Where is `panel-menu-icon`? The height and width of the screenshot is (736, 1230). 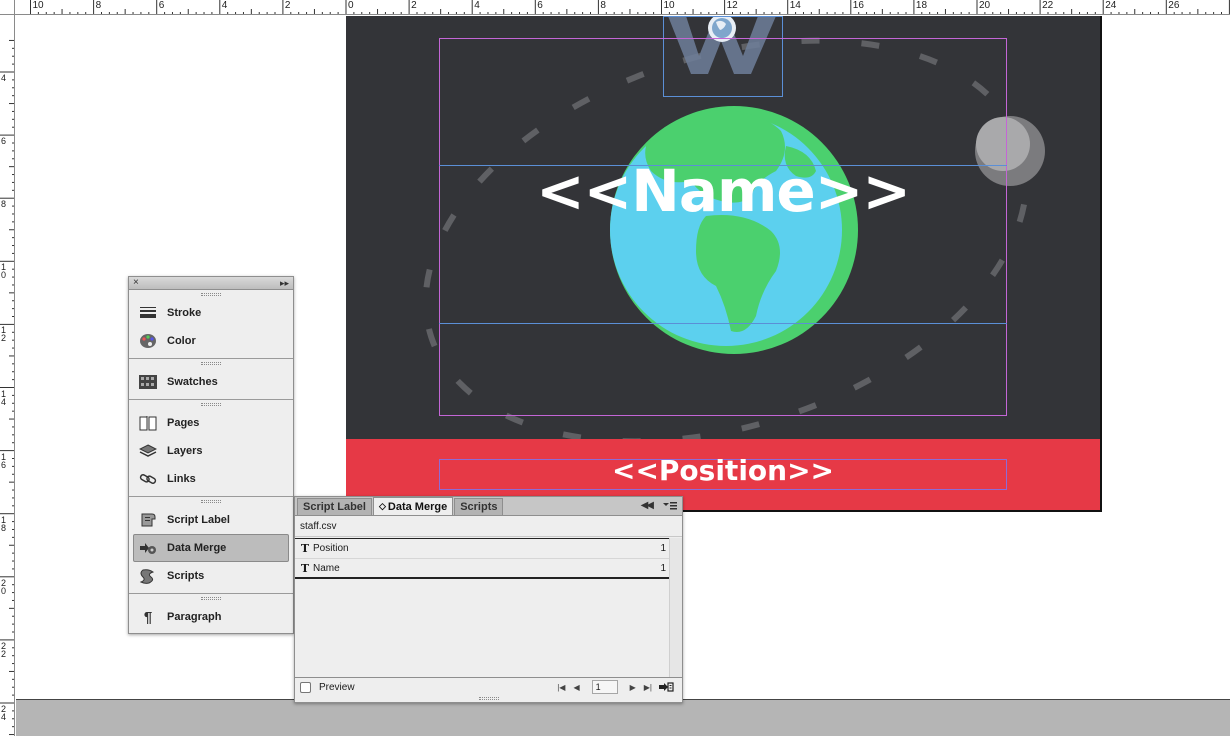 panel-menu-icon is located at coordinates (670, 506).